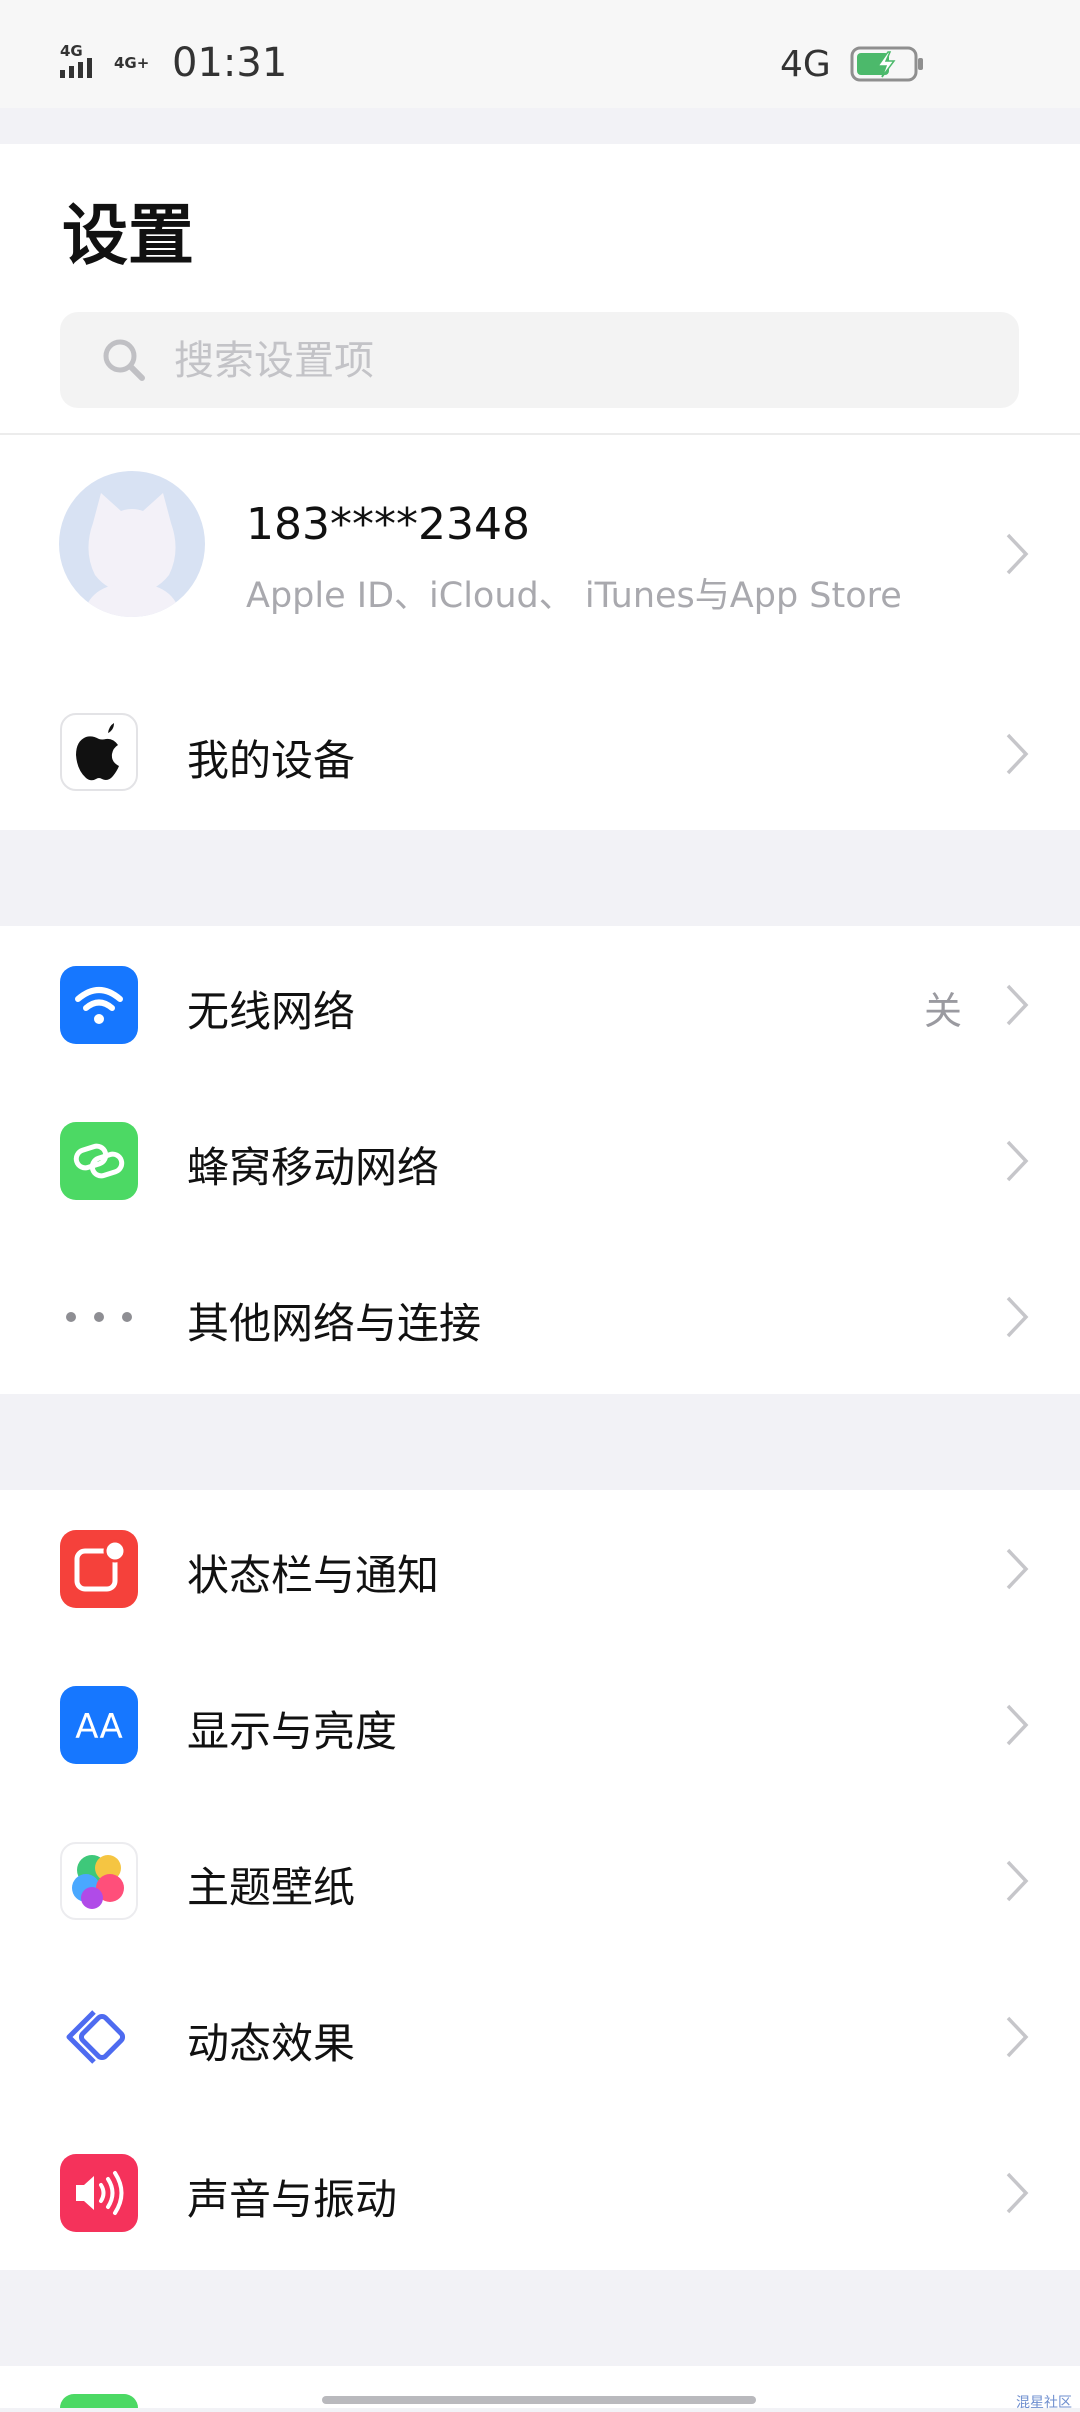 The height and width of the screenshot is (2412, 1080). I want to click on theme-wallpaper-label: 主题壁纸, so click(271, 1887).